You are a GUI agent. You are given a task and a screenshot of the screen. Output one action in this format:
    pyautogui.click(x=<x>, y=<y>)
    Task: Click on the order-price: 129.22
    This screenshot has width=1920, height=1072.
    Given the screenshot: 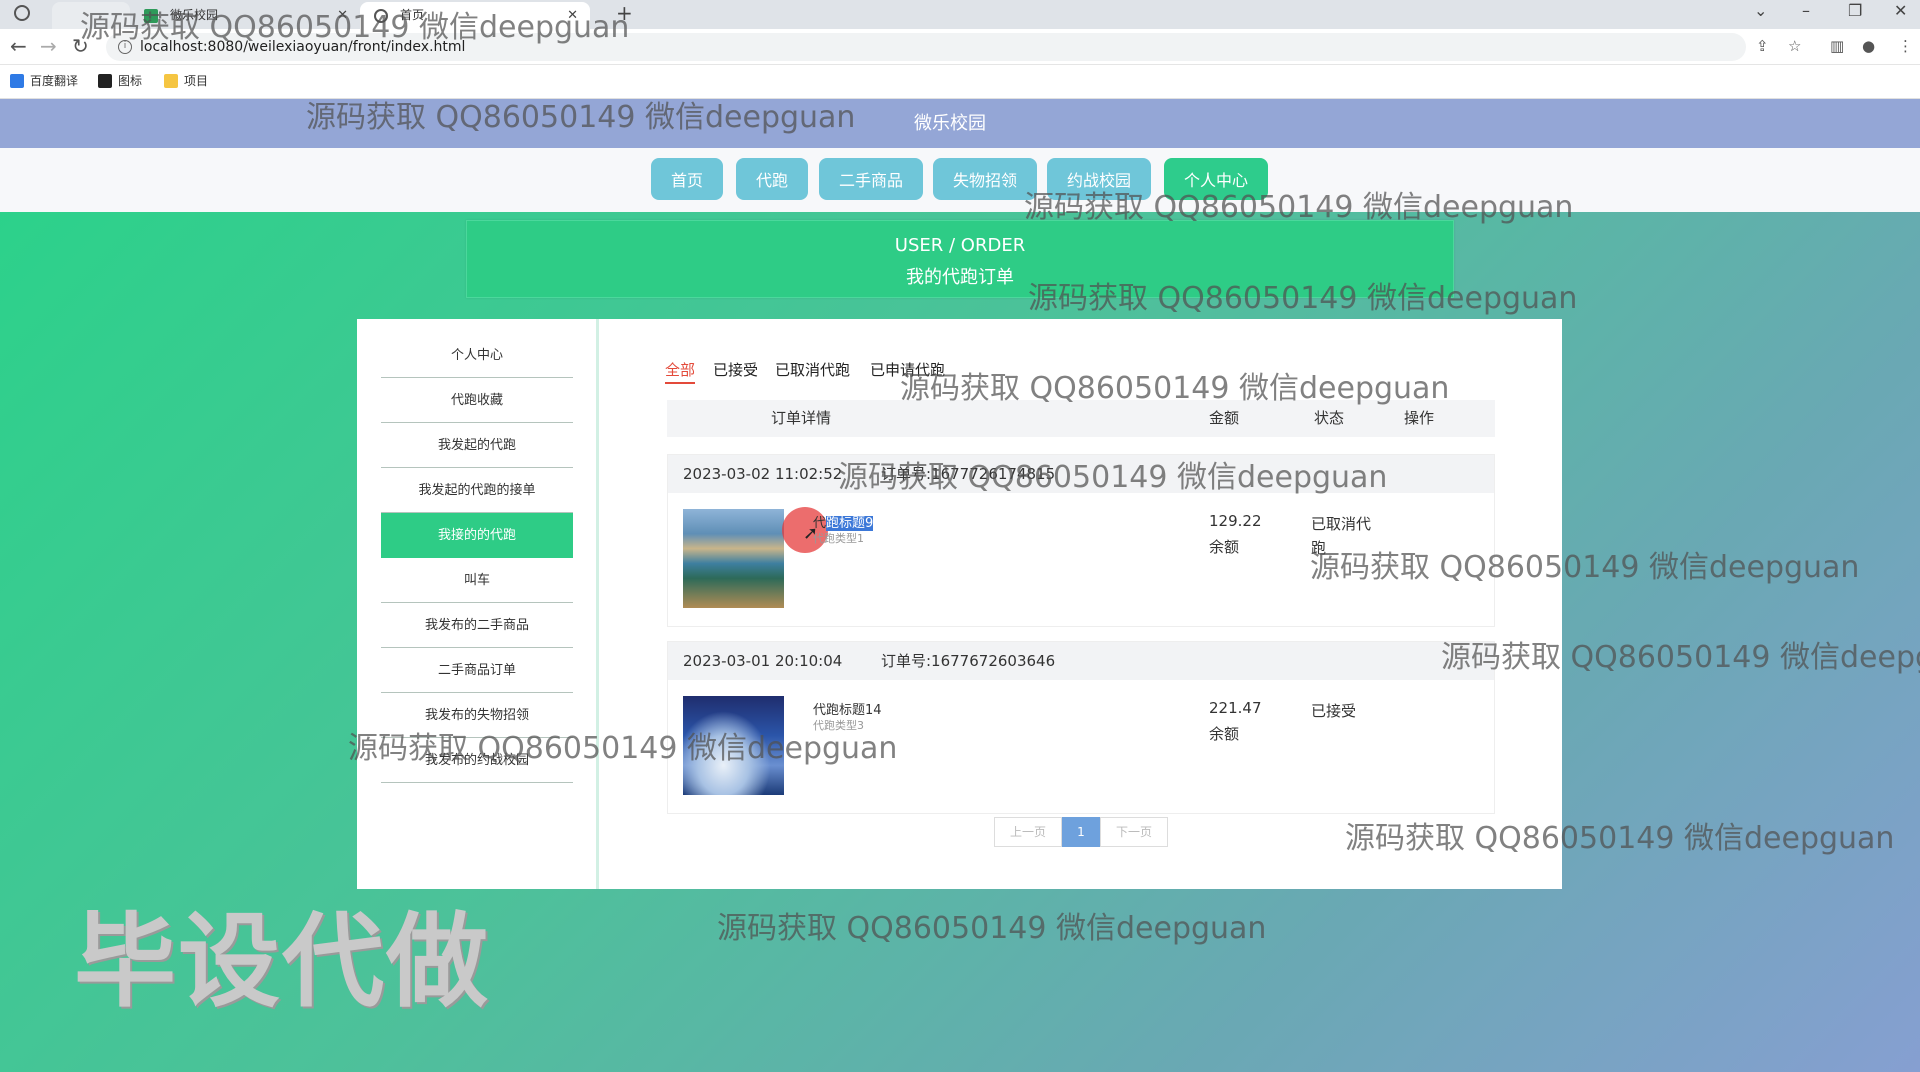 What is the action you would take?
    pyautogui.click(x=1235, y=521)
    